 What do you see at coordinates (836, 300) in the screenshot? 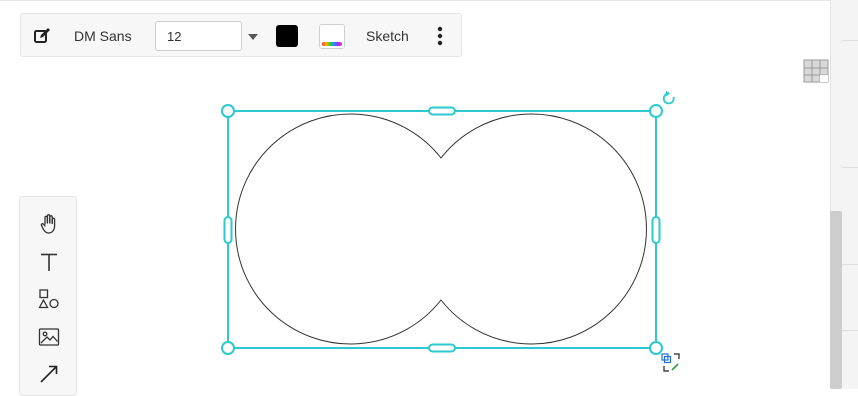
I see `vertical-scrollbar-thumb` at bounding box center [836, 300].